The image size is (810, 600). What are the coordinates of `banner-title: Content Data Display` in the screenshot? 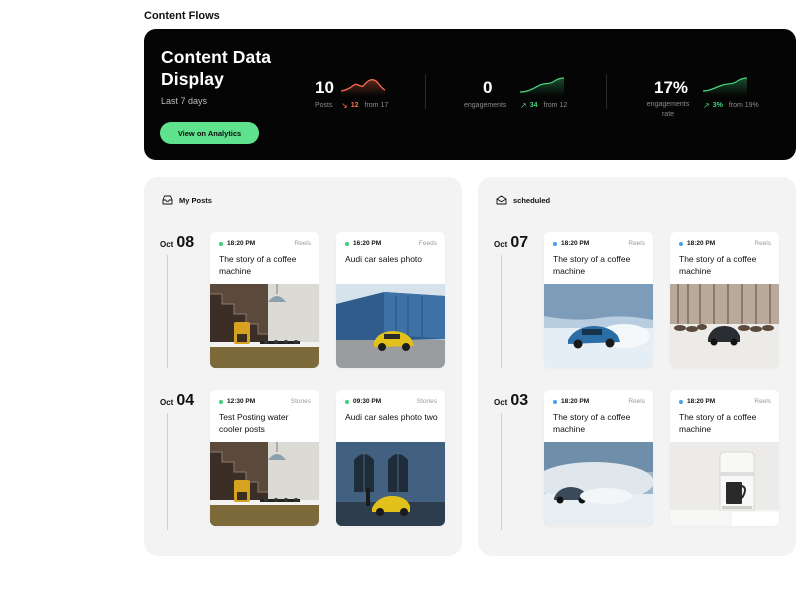 It's located at (216, 68).